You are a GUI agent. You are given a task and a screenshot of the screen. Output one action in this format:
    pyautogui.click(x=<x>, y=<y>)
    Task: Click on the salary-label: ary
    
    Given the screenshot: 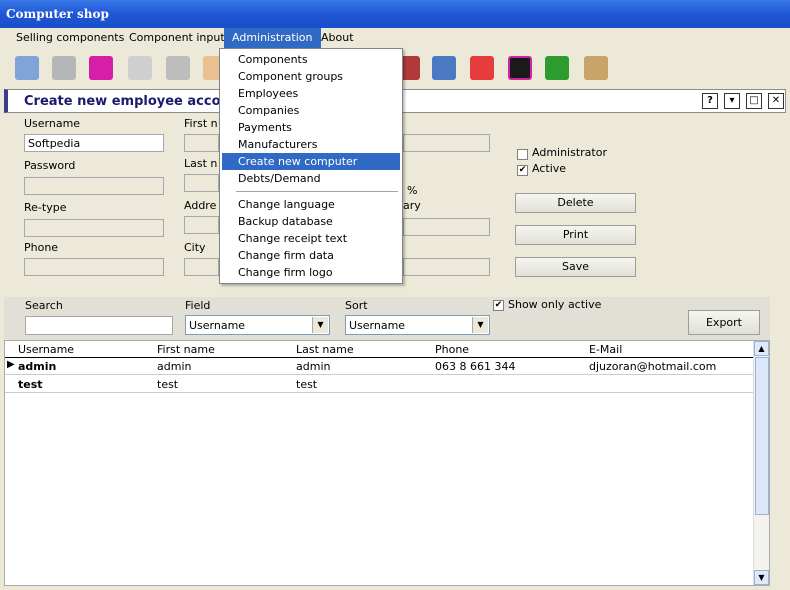 What is the action you would take?
    pyautogui.click(x=412, y=205)
    